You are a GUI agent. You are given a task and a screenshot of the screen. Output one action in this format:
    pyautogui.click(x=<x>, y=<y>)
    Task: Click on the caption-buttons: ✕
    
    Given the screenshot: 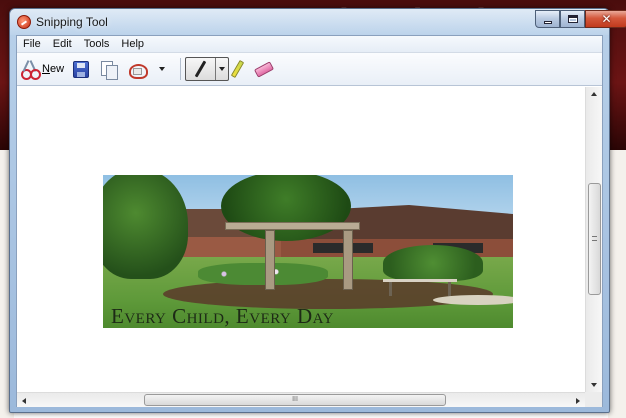 What is the action you would take?
    pyautogui.click(x=580, y=19)
    